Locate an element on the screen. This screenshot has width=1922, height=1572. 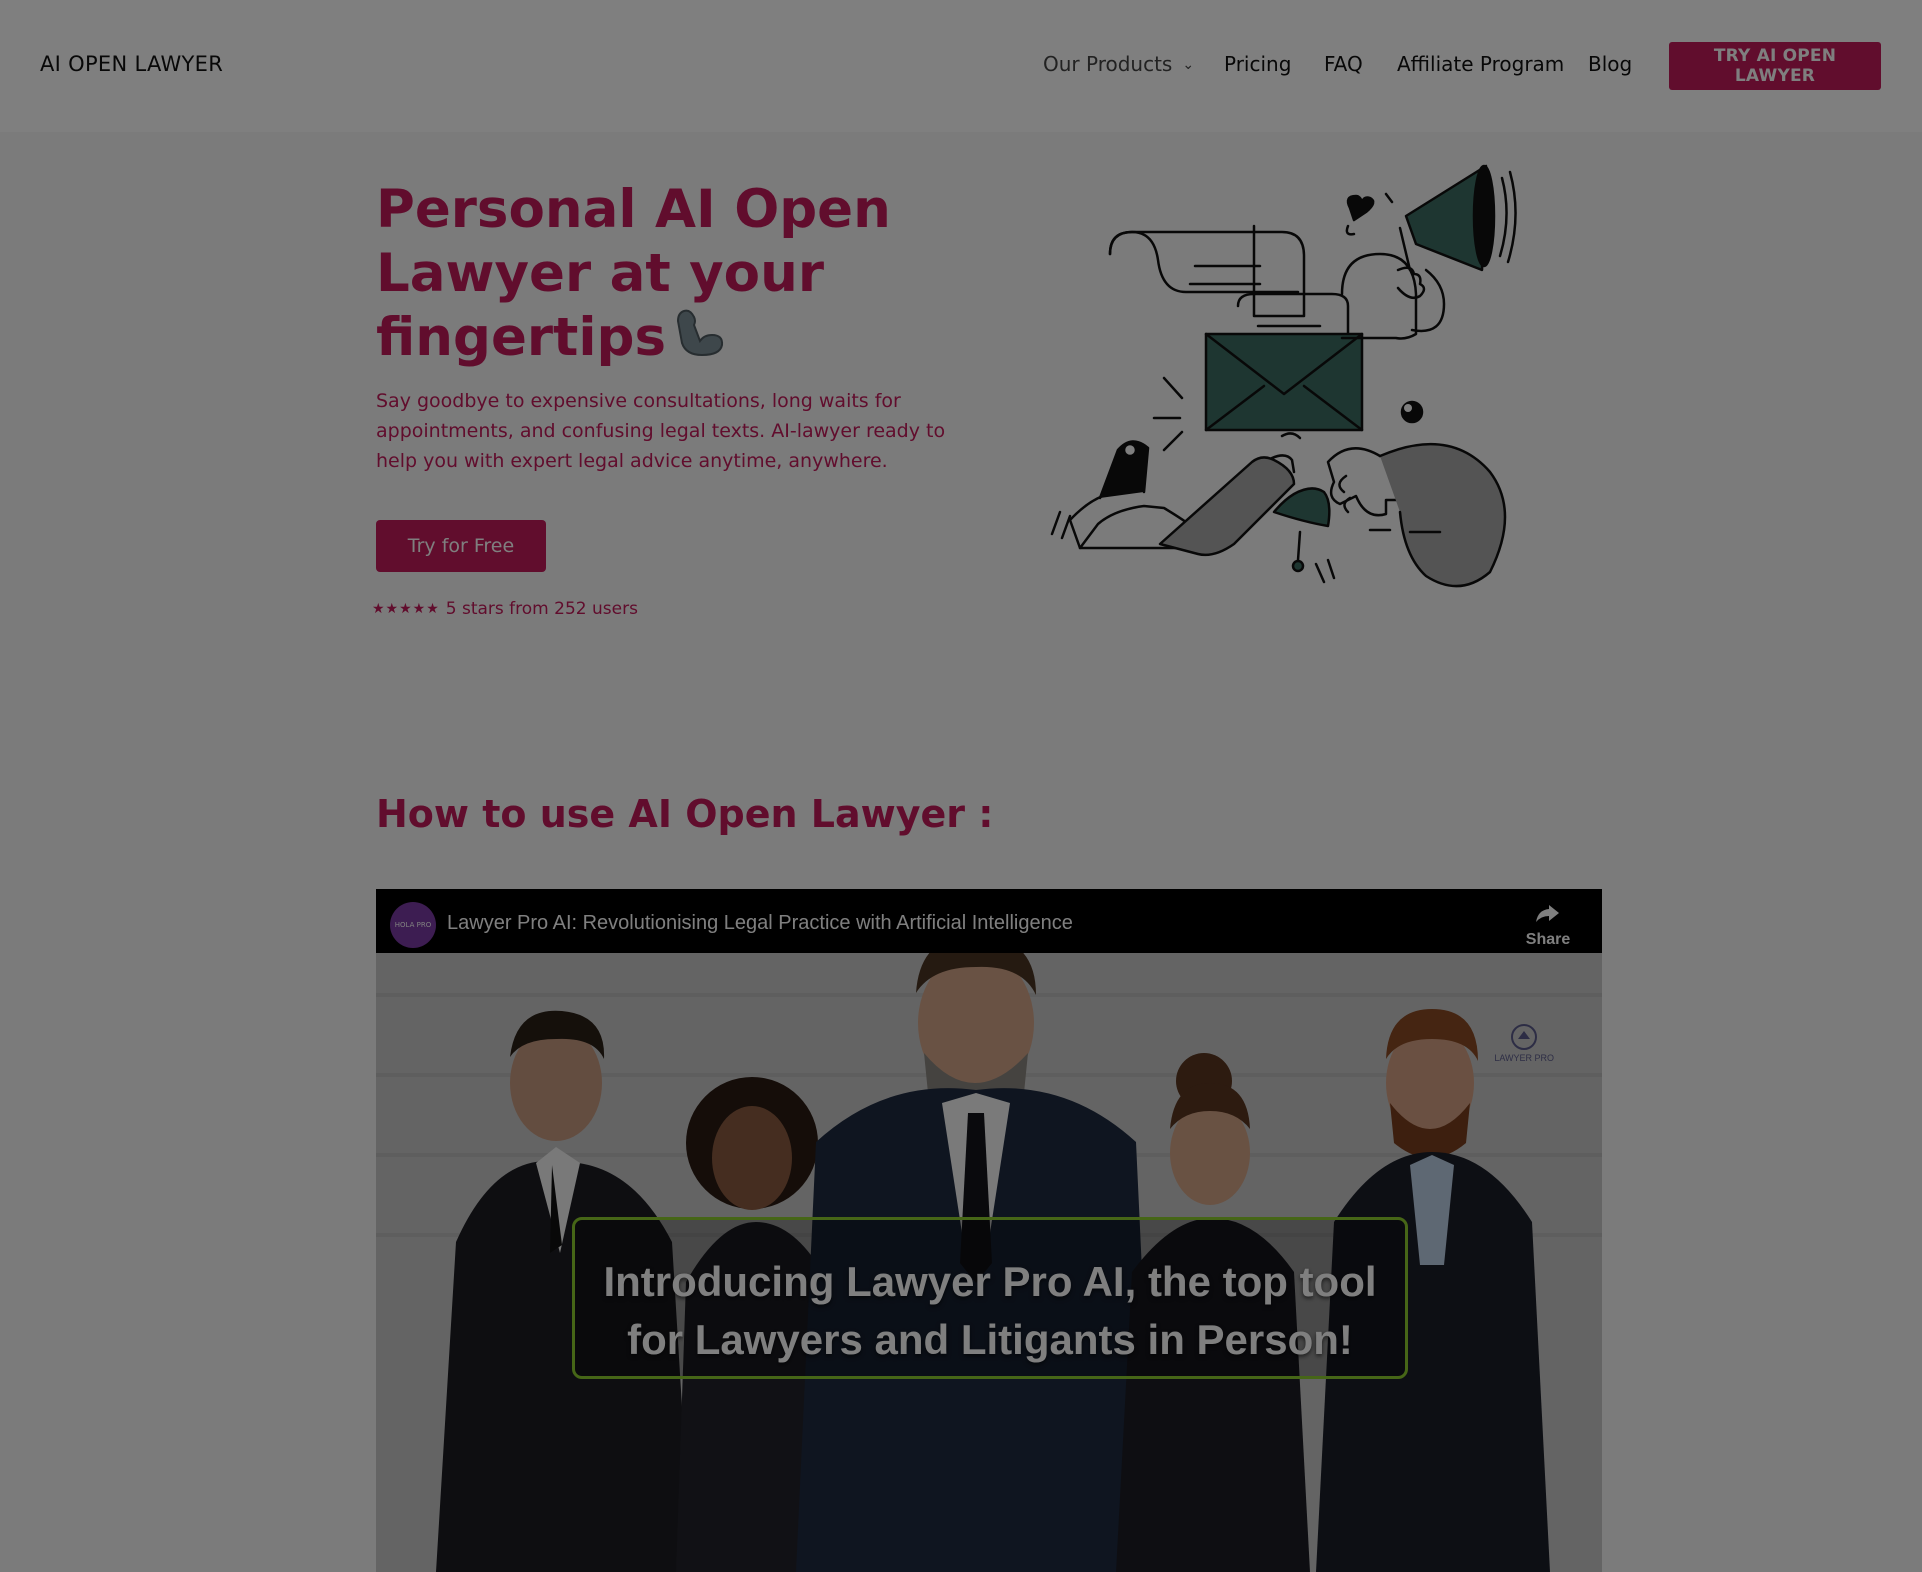
share-icon is located at coordinates (1547, 913).